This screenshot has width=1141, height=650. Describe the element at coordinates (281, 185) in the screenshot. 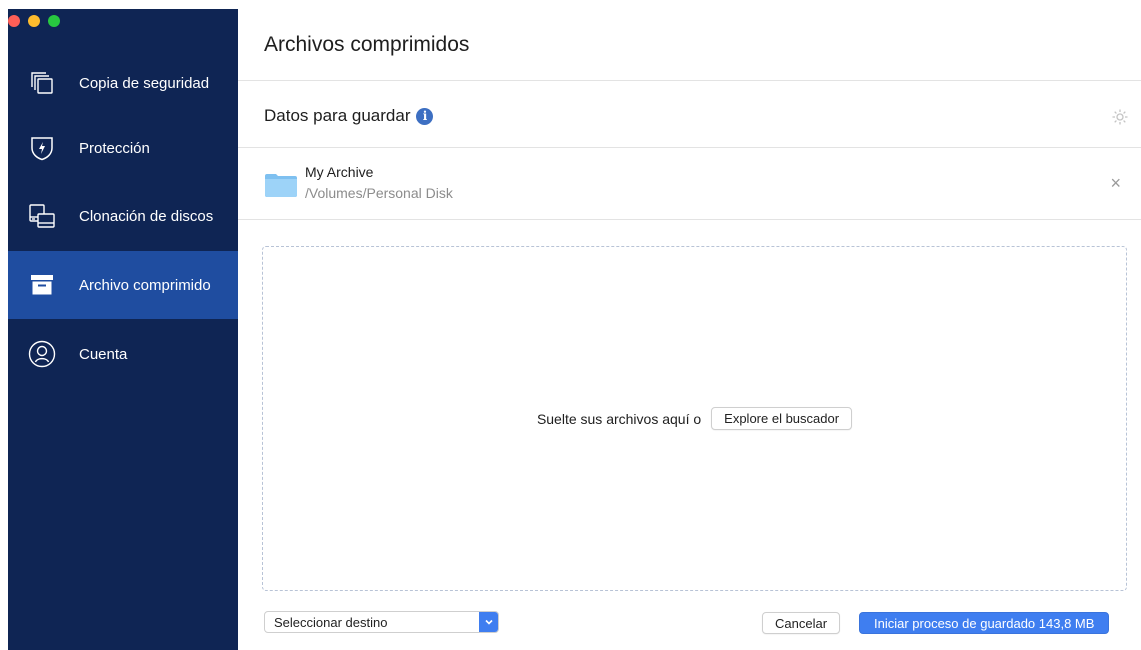

I see `folder-icon` at that location.